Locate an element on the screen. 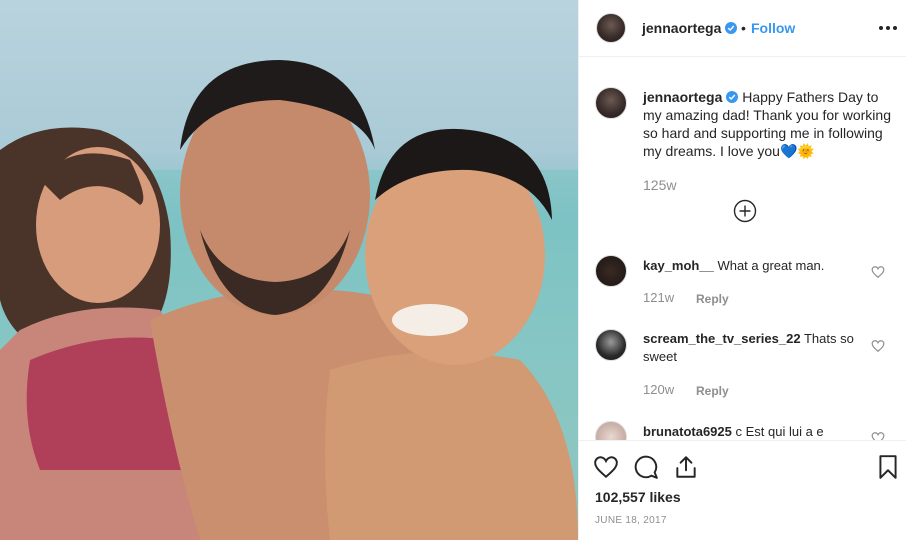 This screenshot has width=906, height=541. bookmark-icon is located at coordinates (888, 467).